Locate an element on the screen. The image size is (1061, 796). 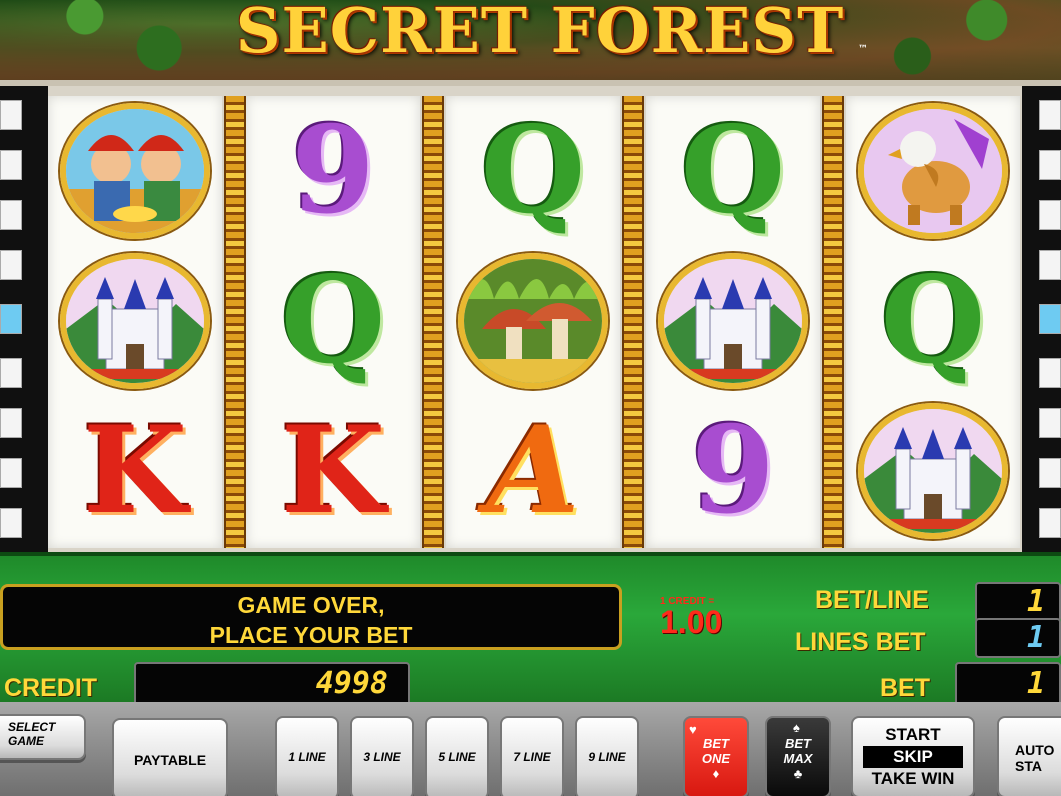
message-display: GAME OVER, PLACE YOUR BET is located at coordinates (311, 617).